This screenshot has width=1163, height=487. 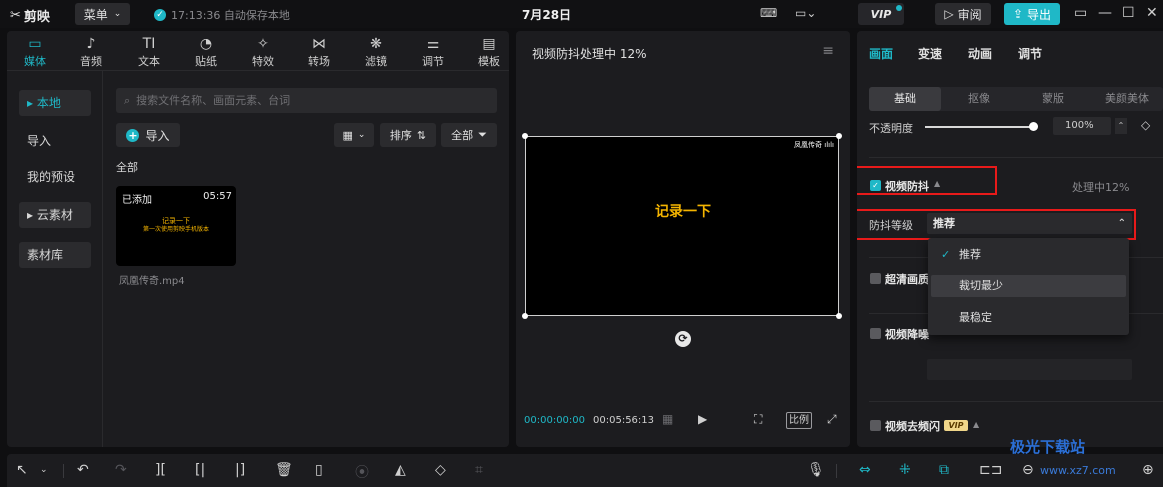 What do you see at coordinates (263, 52) in the screenshot?
I see `tab-effects: ✧ 特效` at bounding box center [263, 52].